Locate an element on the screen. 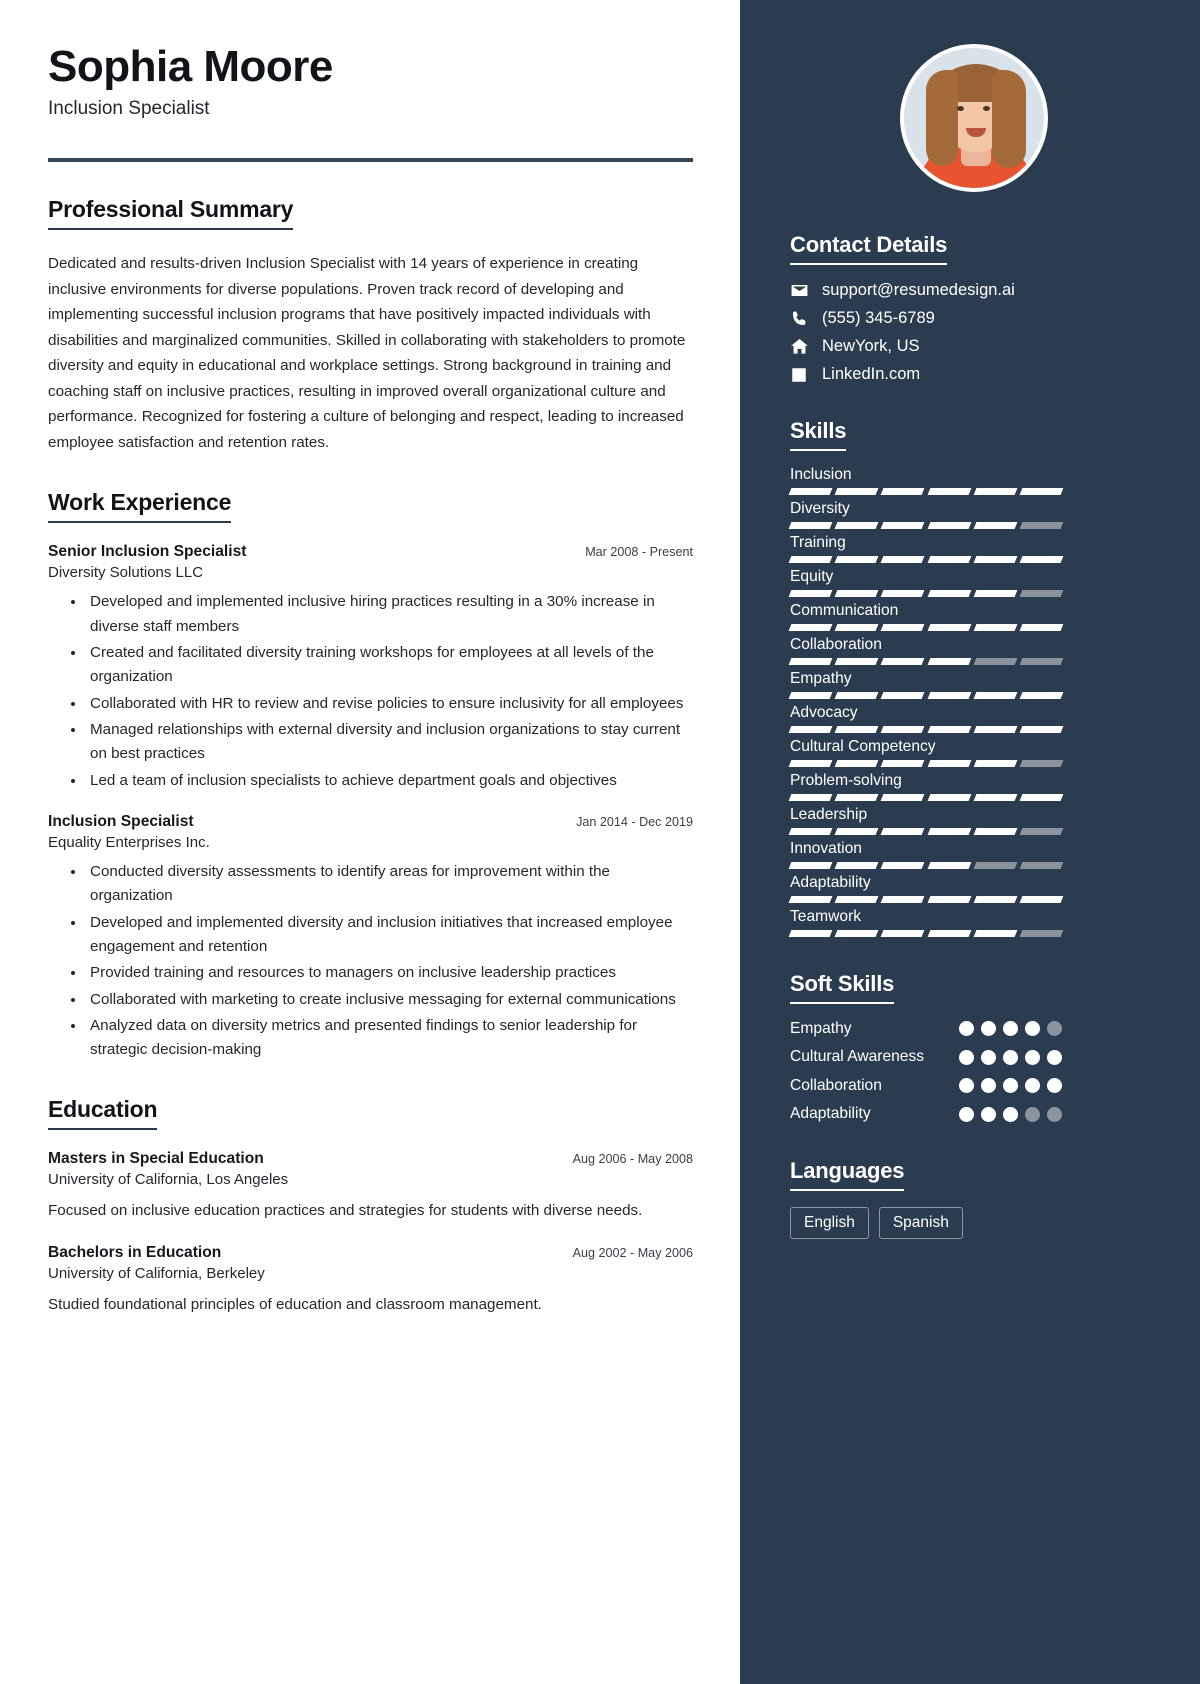 The width and height of the screenshot is (1200, 1684). contact-email: support@resumedesign.ai is located at coordinates (918, 290).